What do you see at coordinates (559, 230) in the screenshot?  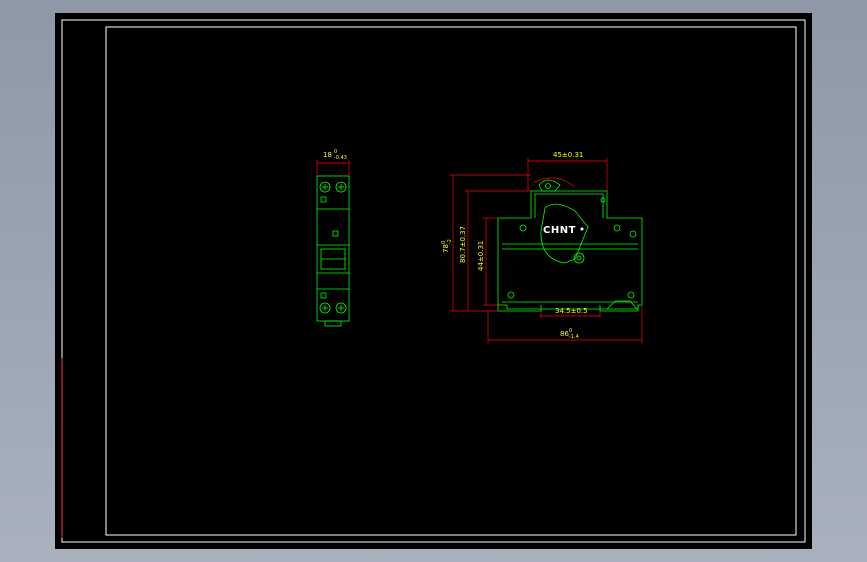 I see `brand-logo: CHNT` at bounding box center [559, 230].